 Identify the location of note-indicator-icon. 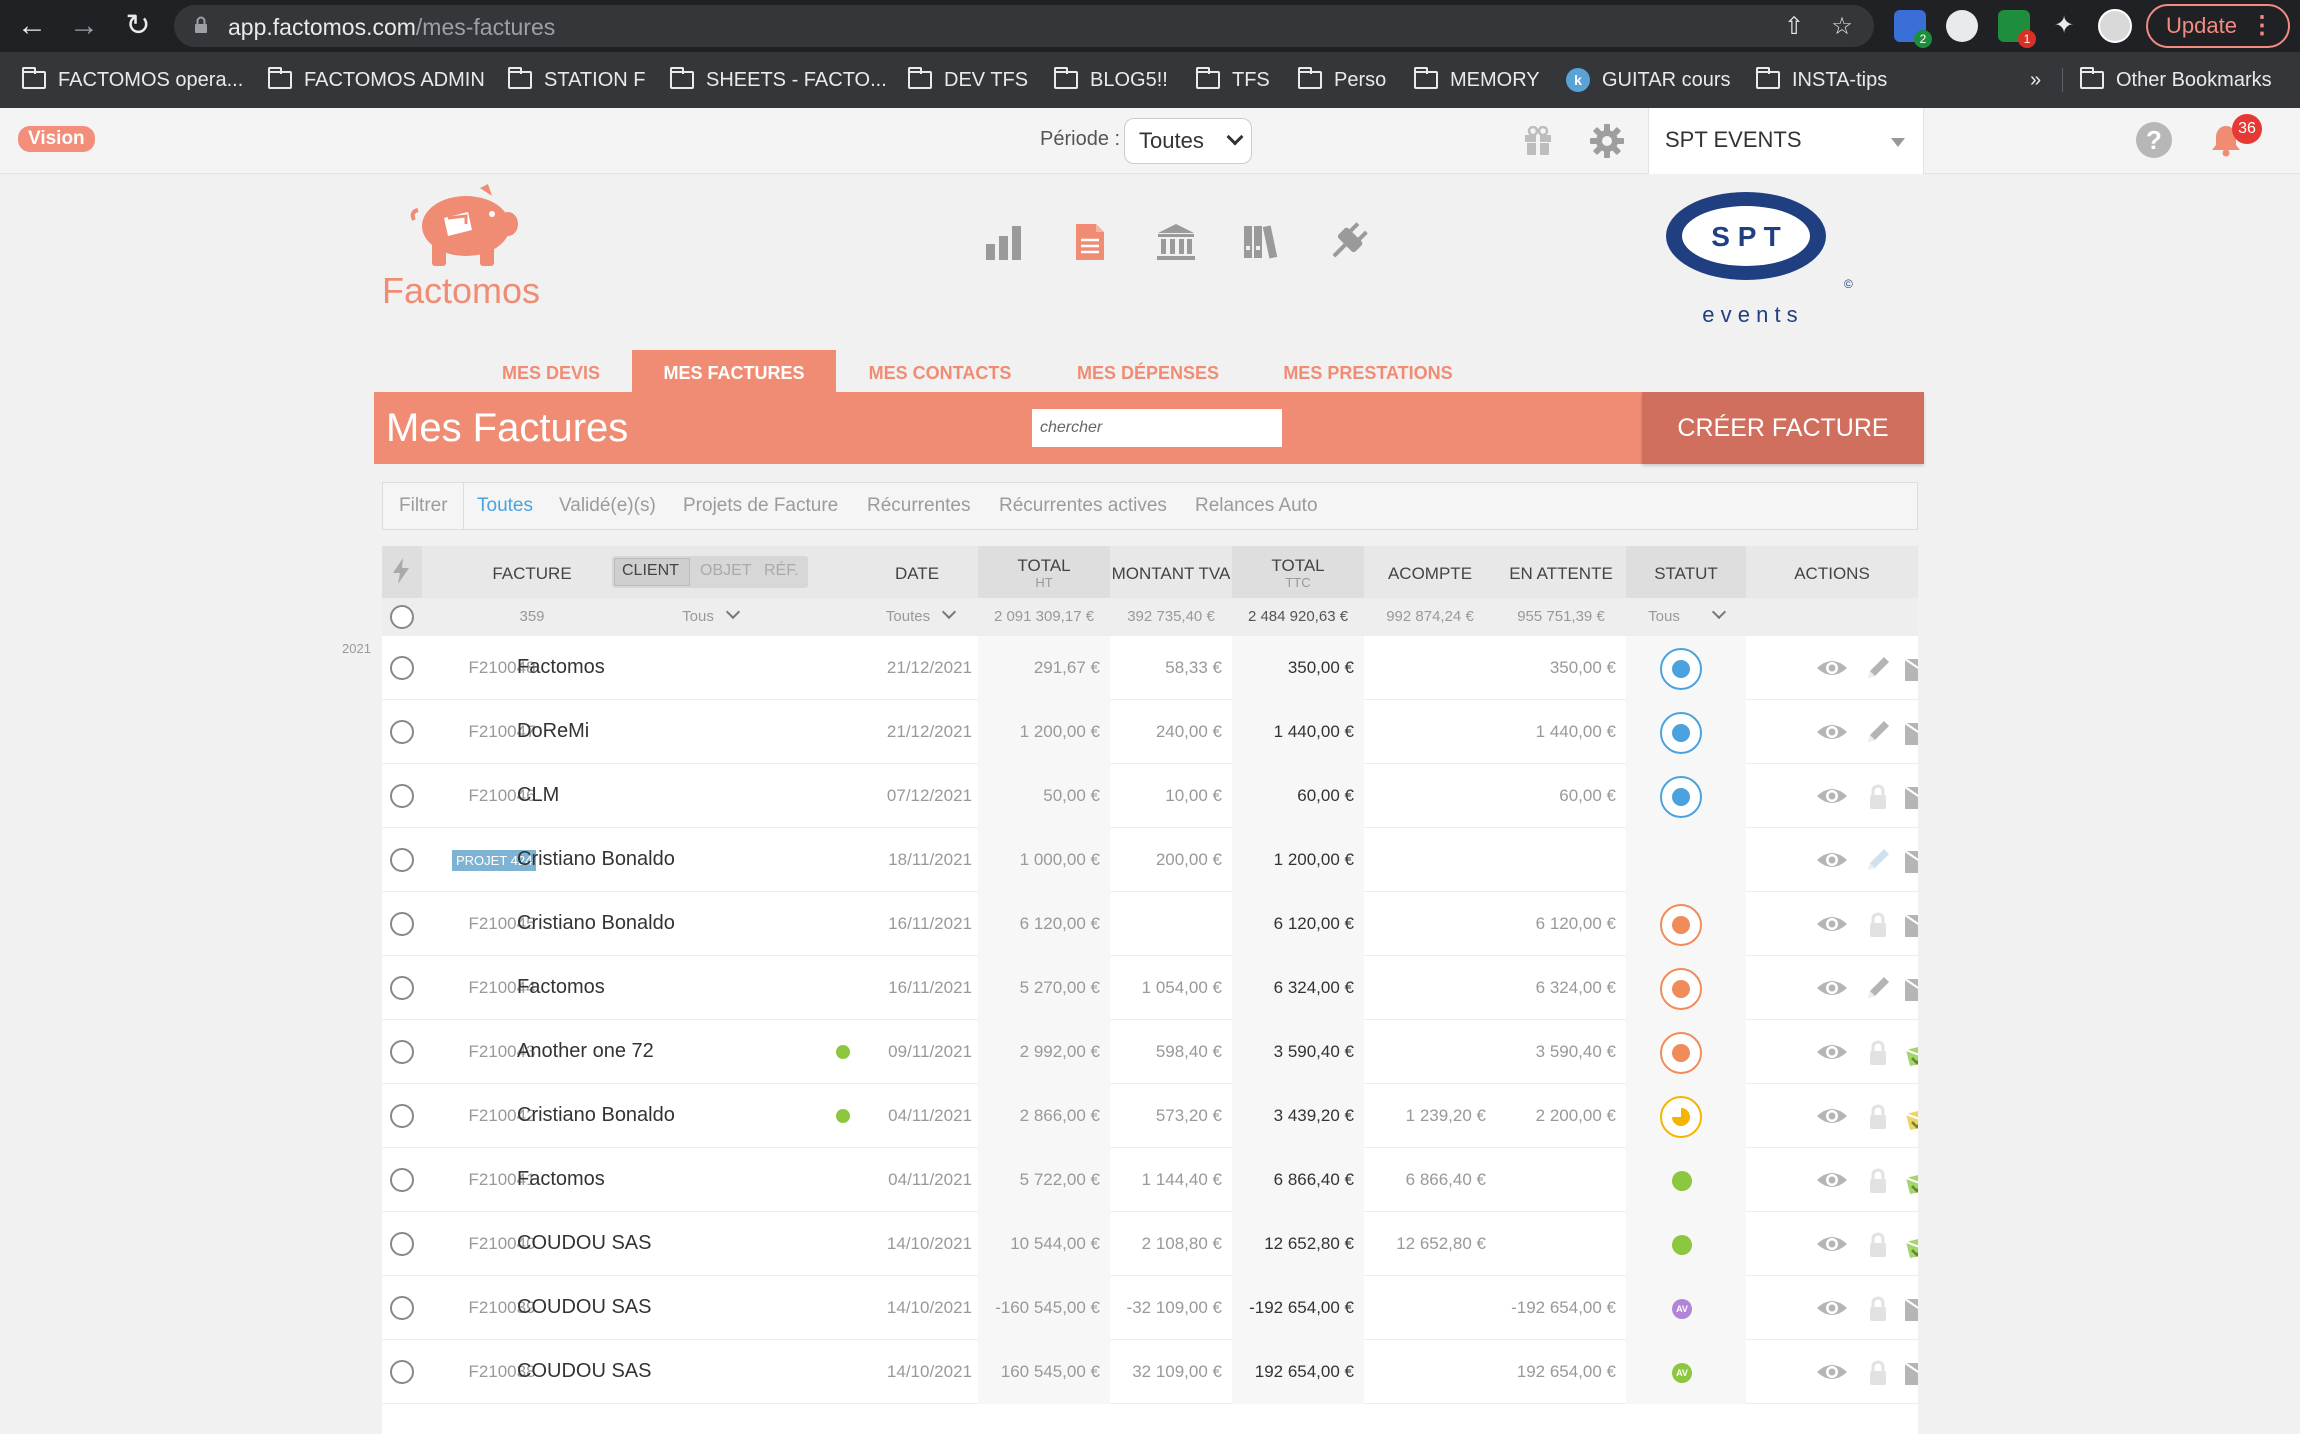
(843, 1116).